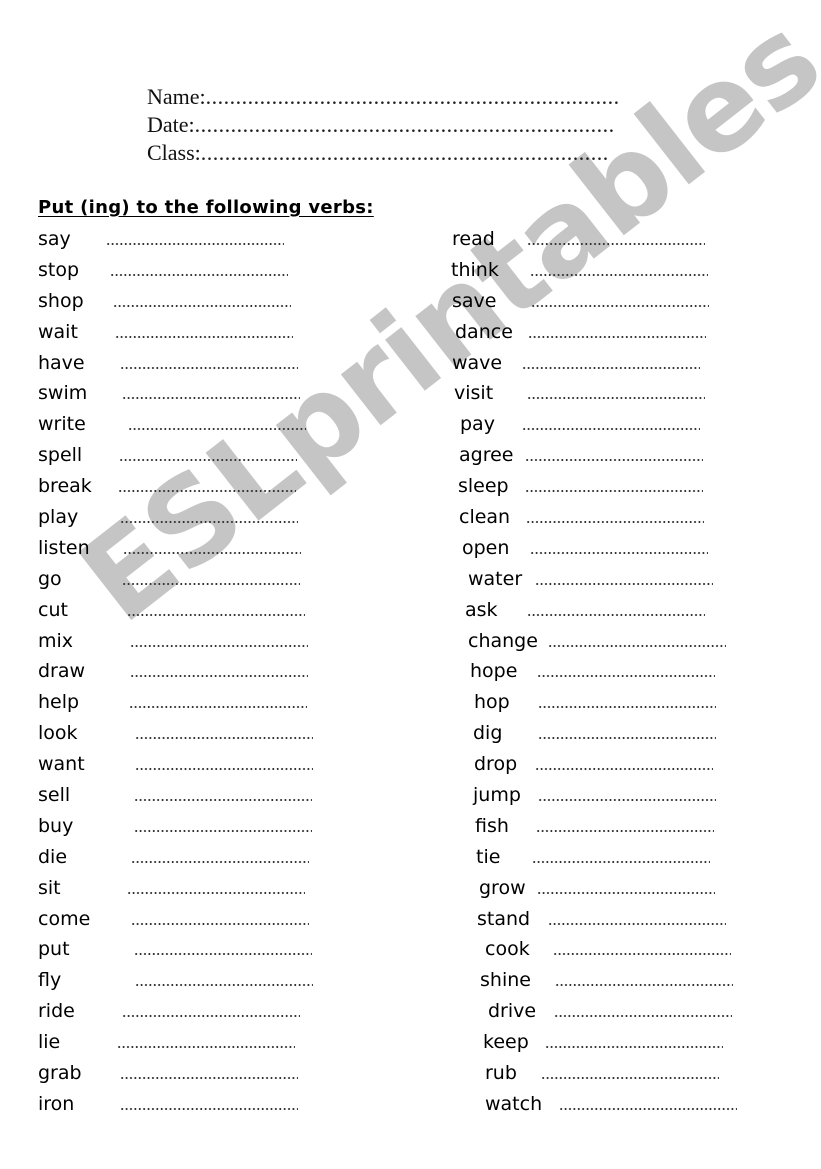 The height and width of the screenshot is (1169, 821). What do you see at coordinates (488, 733) in the screenshot?
I see `verb-label: dig` at bounding box center [488, 733].